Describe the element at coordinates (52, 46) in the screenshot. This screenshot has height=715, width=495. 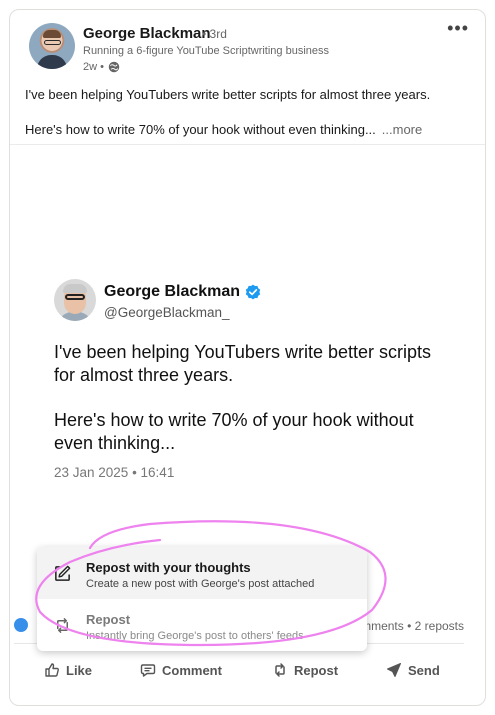
I see `author-avatar` at that location.